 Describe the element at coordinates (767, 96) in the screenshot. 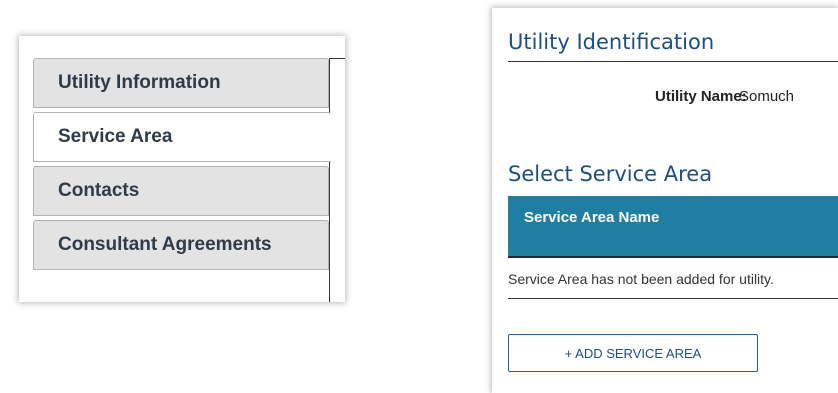

I see `utility-name-value: Somuch` at that location.